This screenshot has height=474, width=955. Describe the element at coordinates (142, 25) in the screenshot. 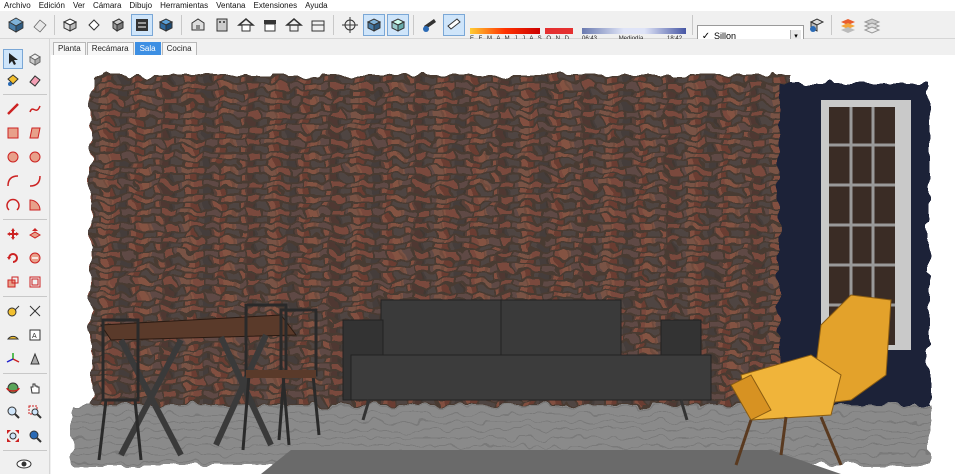

I see `right-view-icon` at that location.